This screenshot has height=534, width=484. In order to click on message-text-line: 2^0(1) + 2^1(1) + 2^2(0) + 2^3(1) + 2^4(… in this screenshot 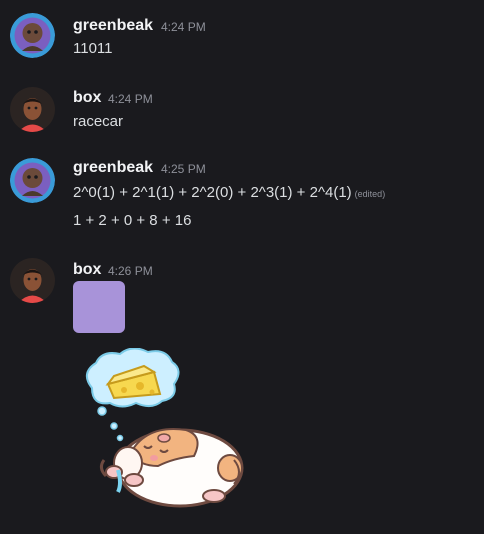, I will do `click(212, 192)`.